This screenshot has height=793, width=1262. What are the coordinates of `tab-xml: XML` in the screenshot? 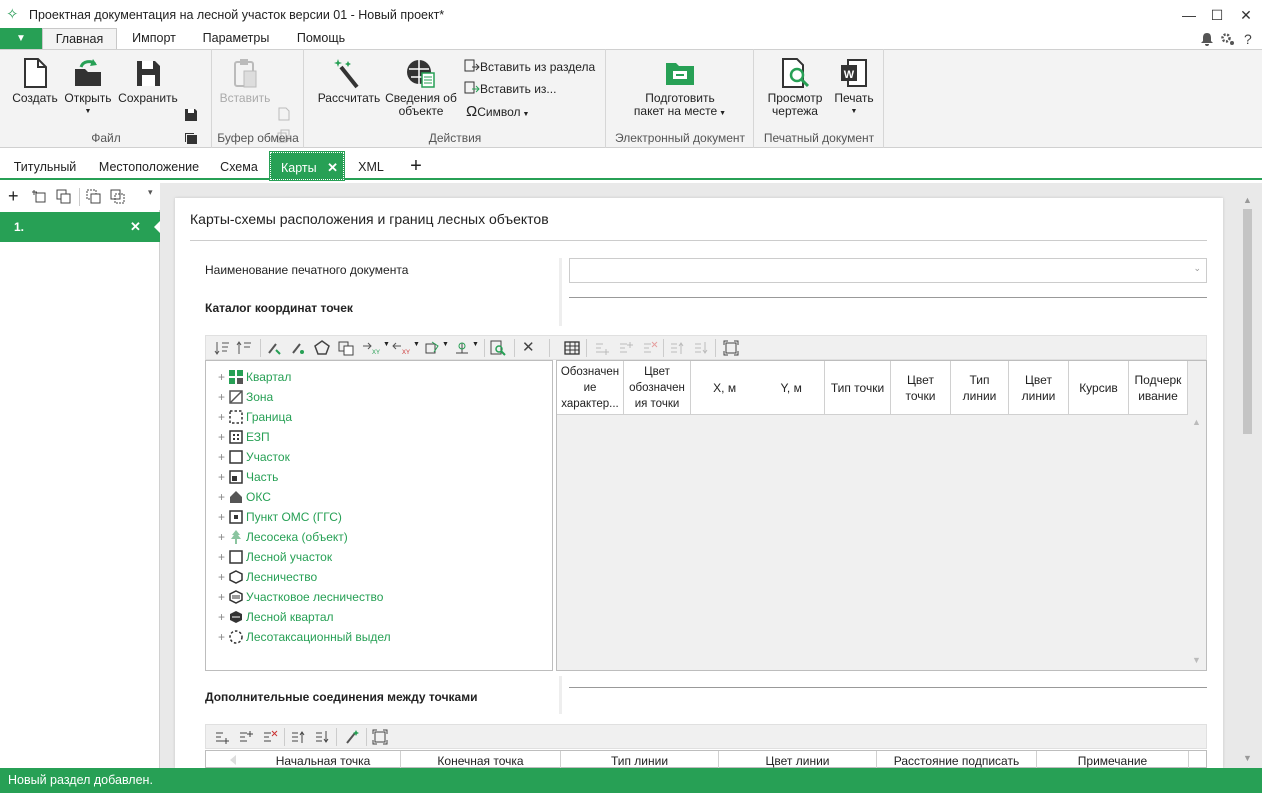 It's located at (371, 166).